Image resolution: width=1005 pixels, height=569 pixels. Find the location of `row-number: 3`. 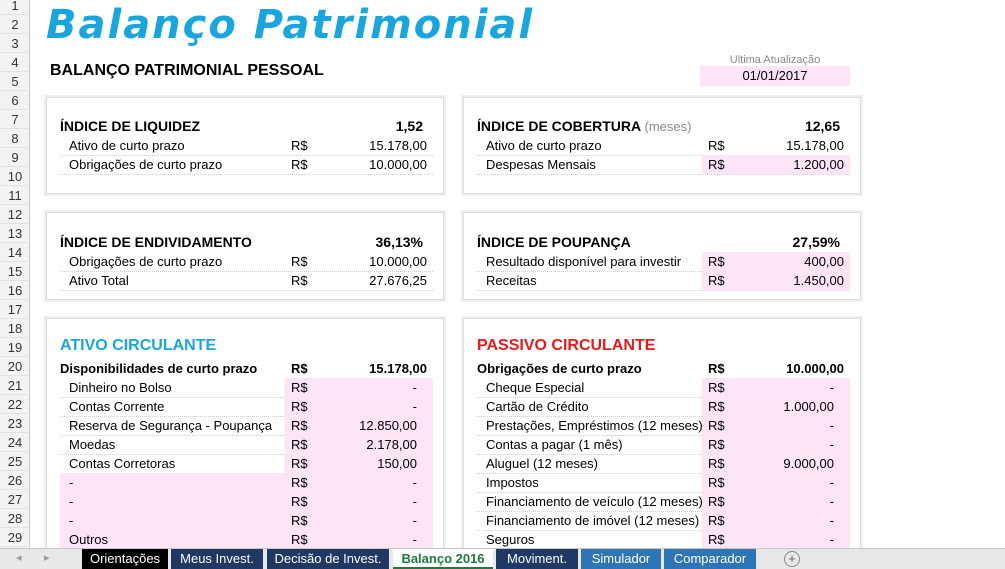

row-number: 3 is located at coordinates (15, 43).